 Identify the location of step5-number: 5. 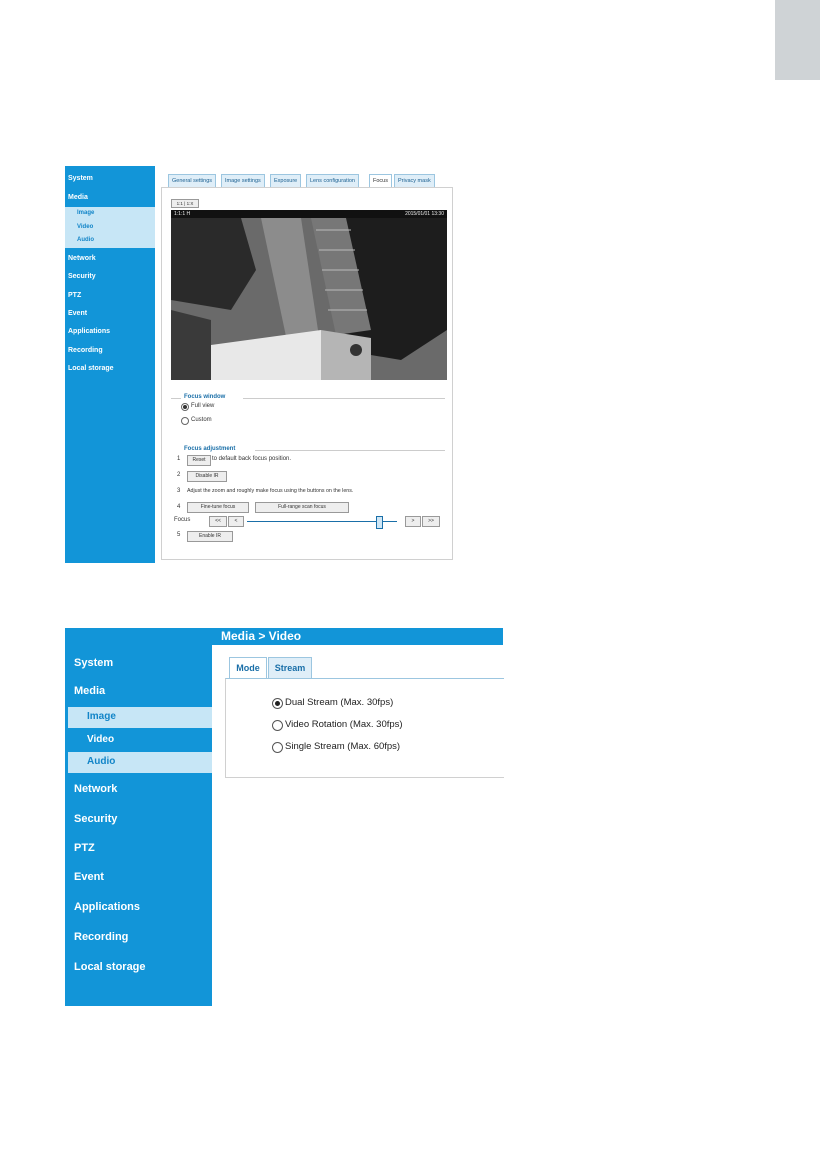
(179, 535).